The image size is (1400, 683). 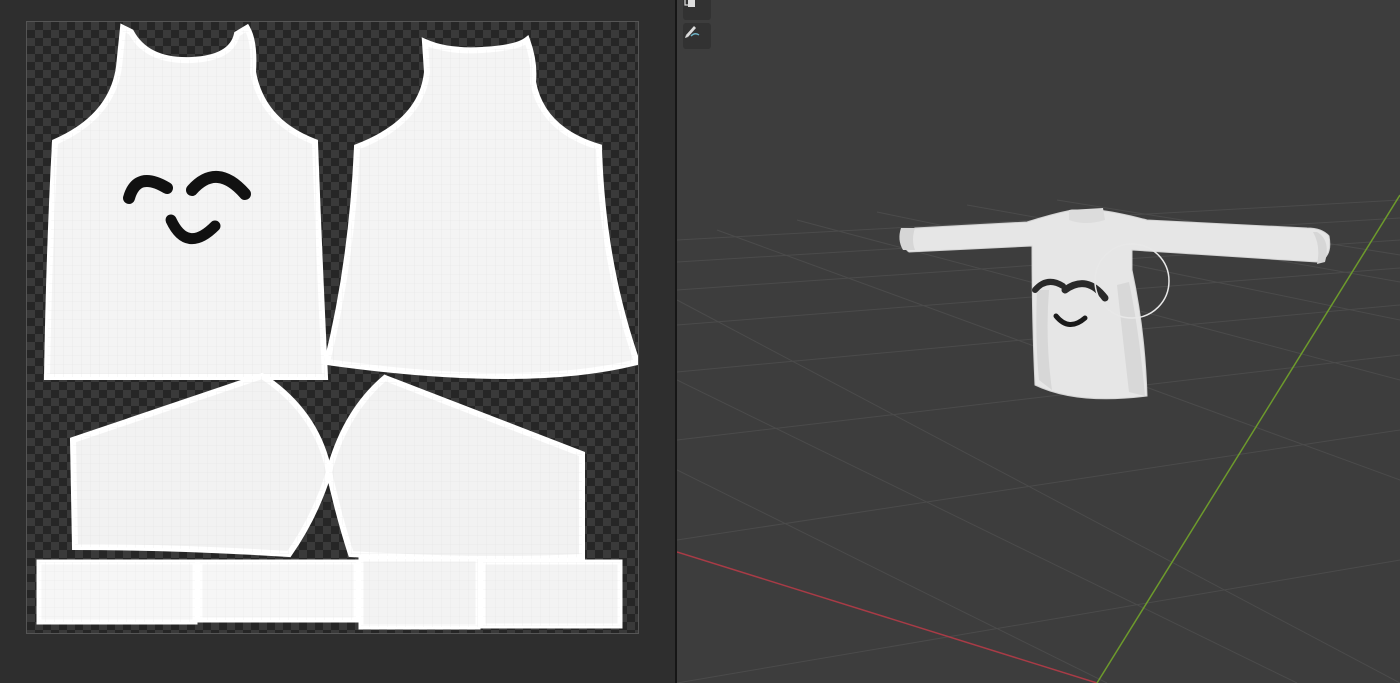 I want to click on x-axis-line, so click(x=887, y=617).